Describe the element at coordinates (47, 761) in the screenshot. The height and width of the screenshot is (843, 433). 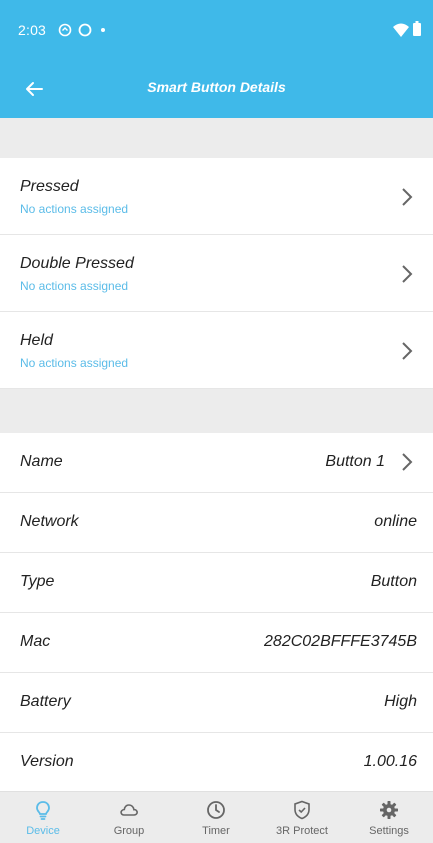
I see `detail-label: Version` at that location.